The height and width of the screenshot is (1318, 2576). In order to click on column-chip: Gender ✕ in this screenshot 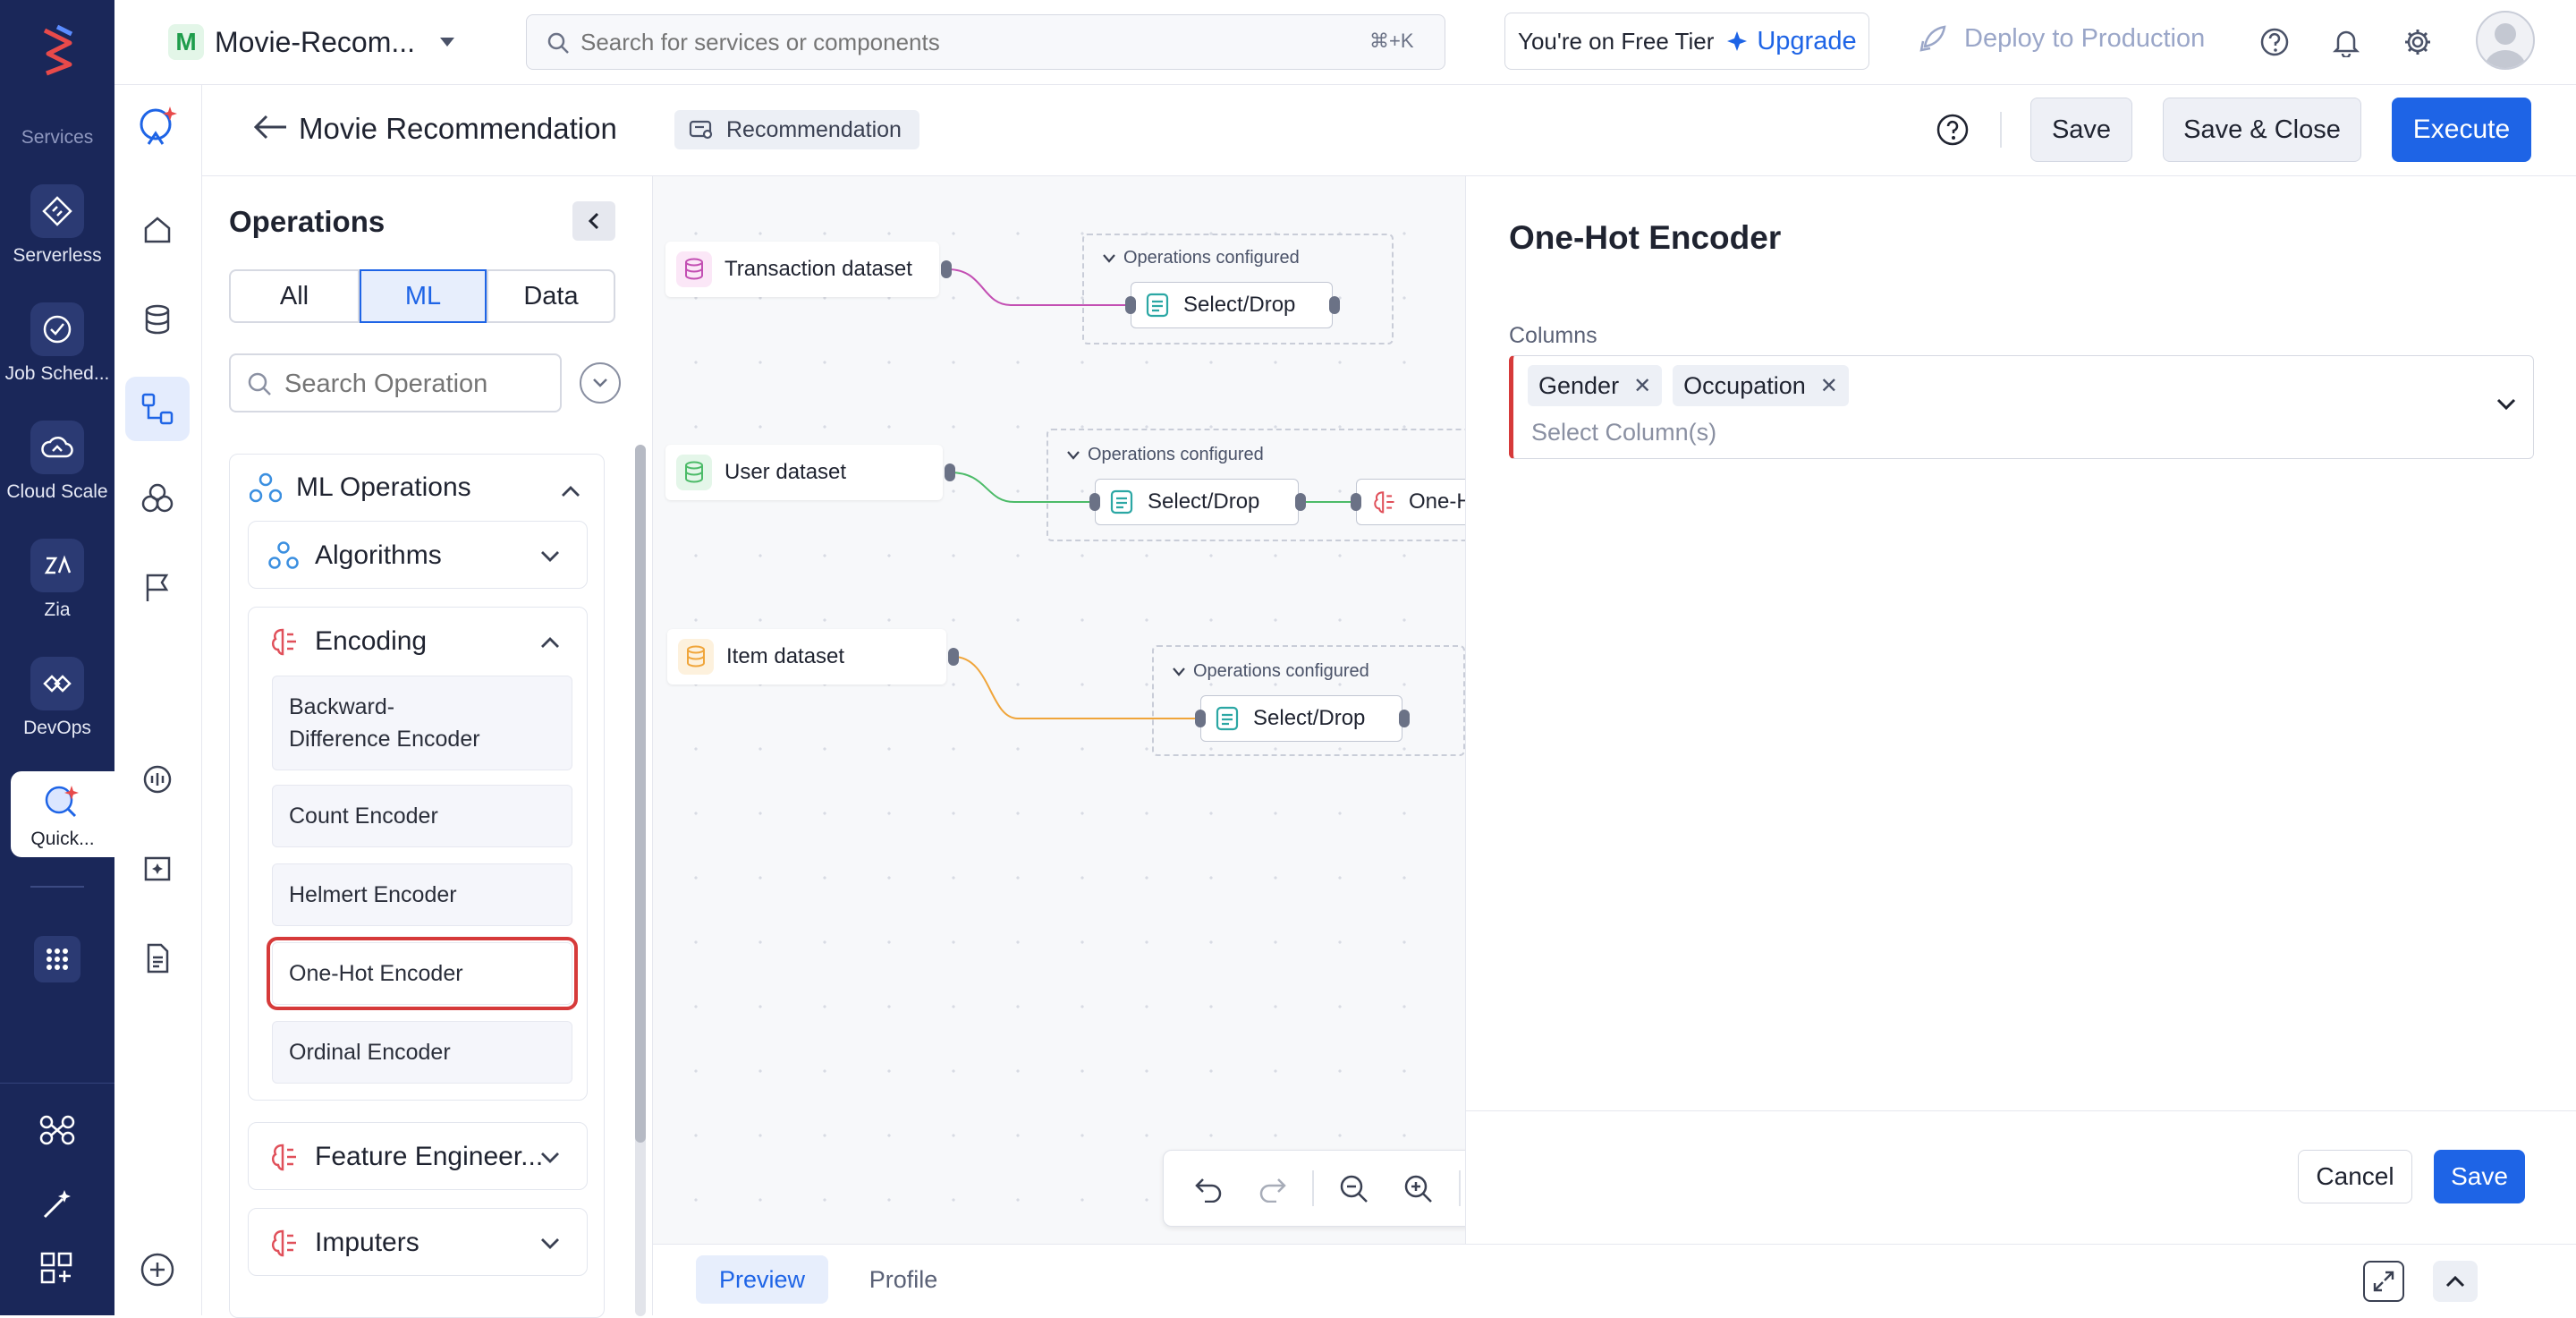, I will do `click(1595, 385)`.